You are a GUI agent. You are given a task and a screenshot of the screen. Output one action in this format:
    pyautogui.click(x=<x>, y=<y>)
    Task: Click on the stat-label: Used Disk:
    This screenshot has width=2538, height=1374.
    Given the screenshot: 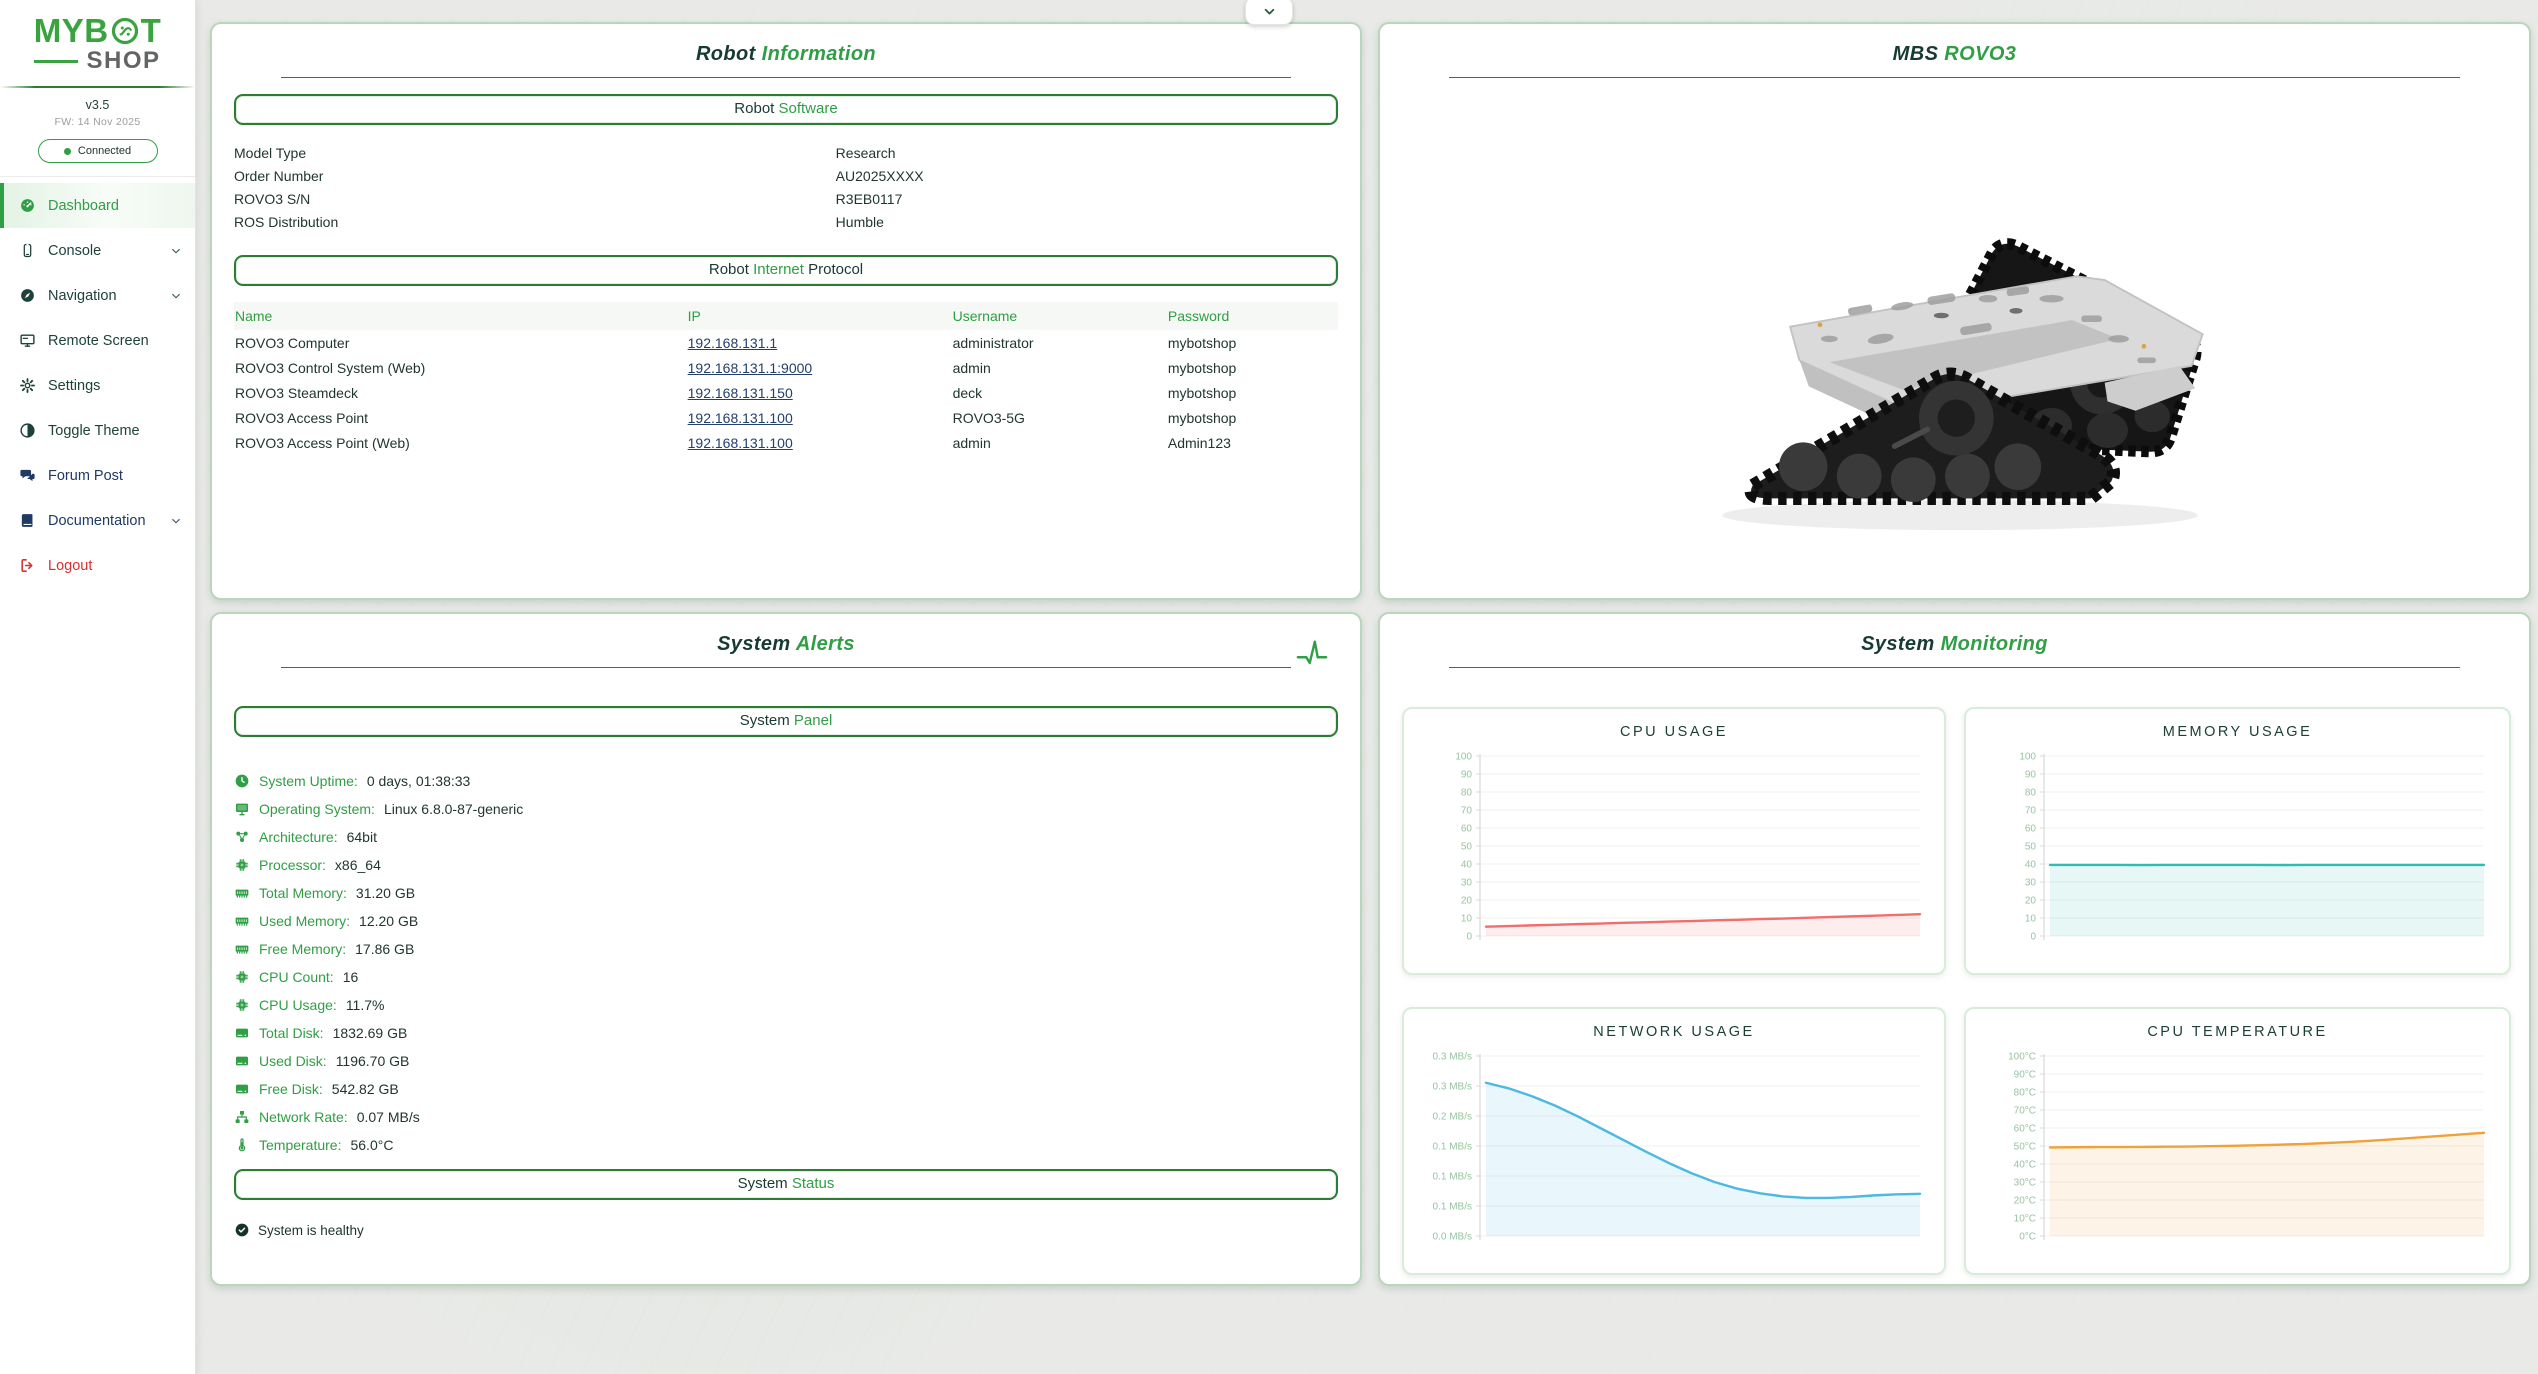 What is the action you would take?
    pyautogui.click(x=293, y=1061)
    